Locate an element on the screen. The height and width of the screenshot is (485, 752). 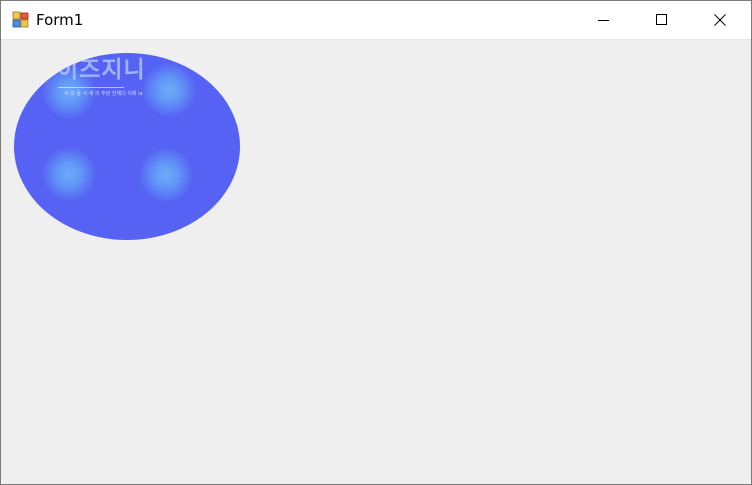
winforms-app-icon is located at coordinates (21, 20).